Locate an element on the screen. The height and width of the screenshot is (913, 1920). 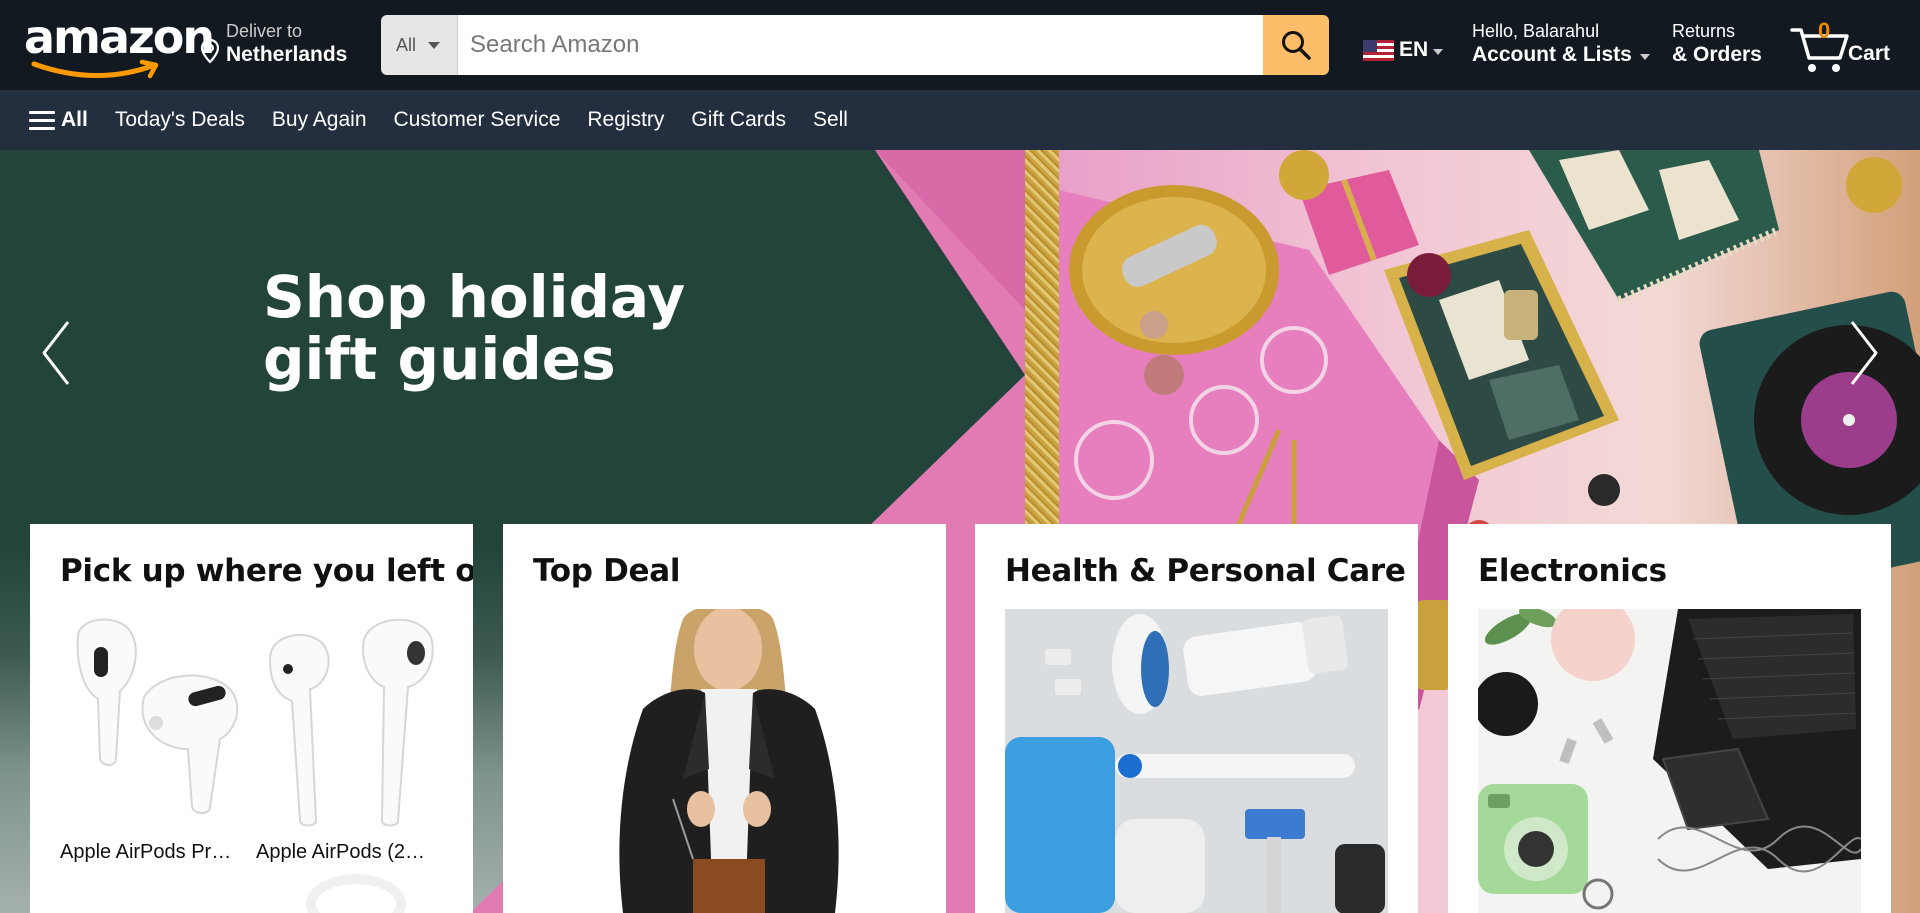
orders-label: & Orders is located at coordinates (1717, 54).